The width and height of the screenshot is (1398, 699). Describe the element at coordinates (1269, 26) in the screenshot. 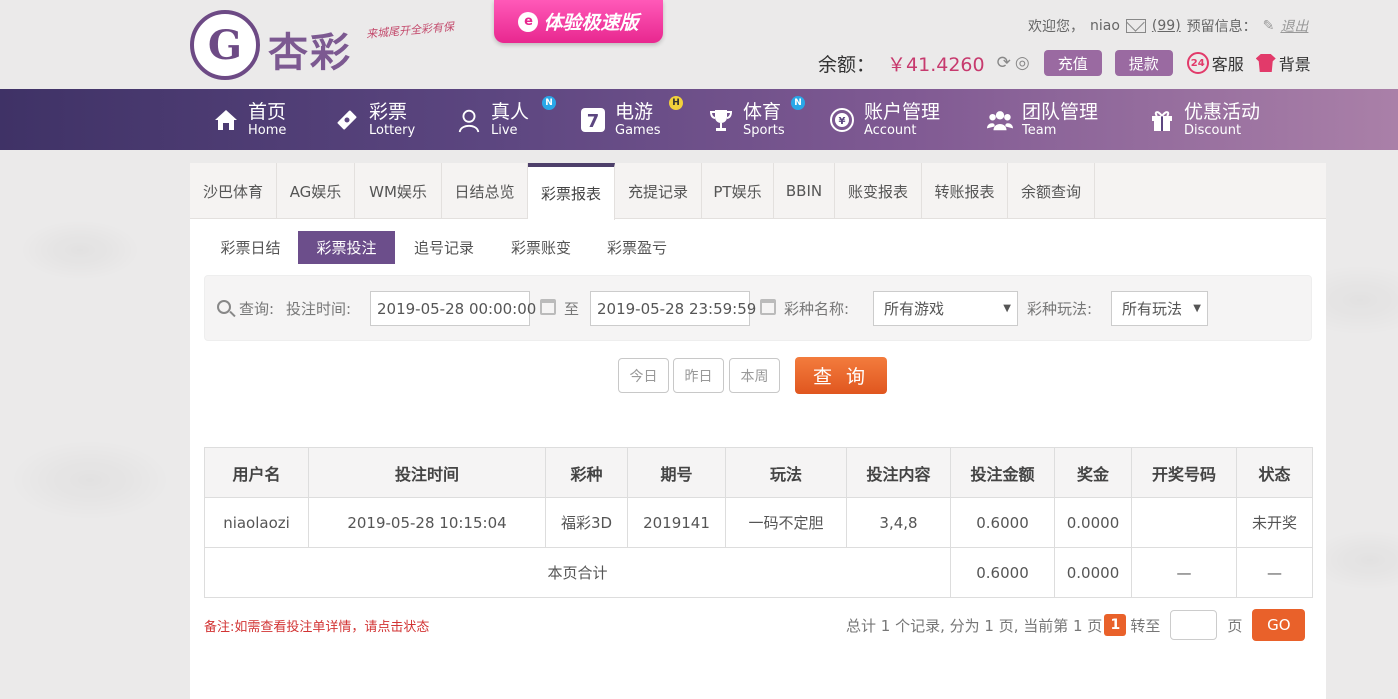

I see `edit-icon: ✎` at that location.